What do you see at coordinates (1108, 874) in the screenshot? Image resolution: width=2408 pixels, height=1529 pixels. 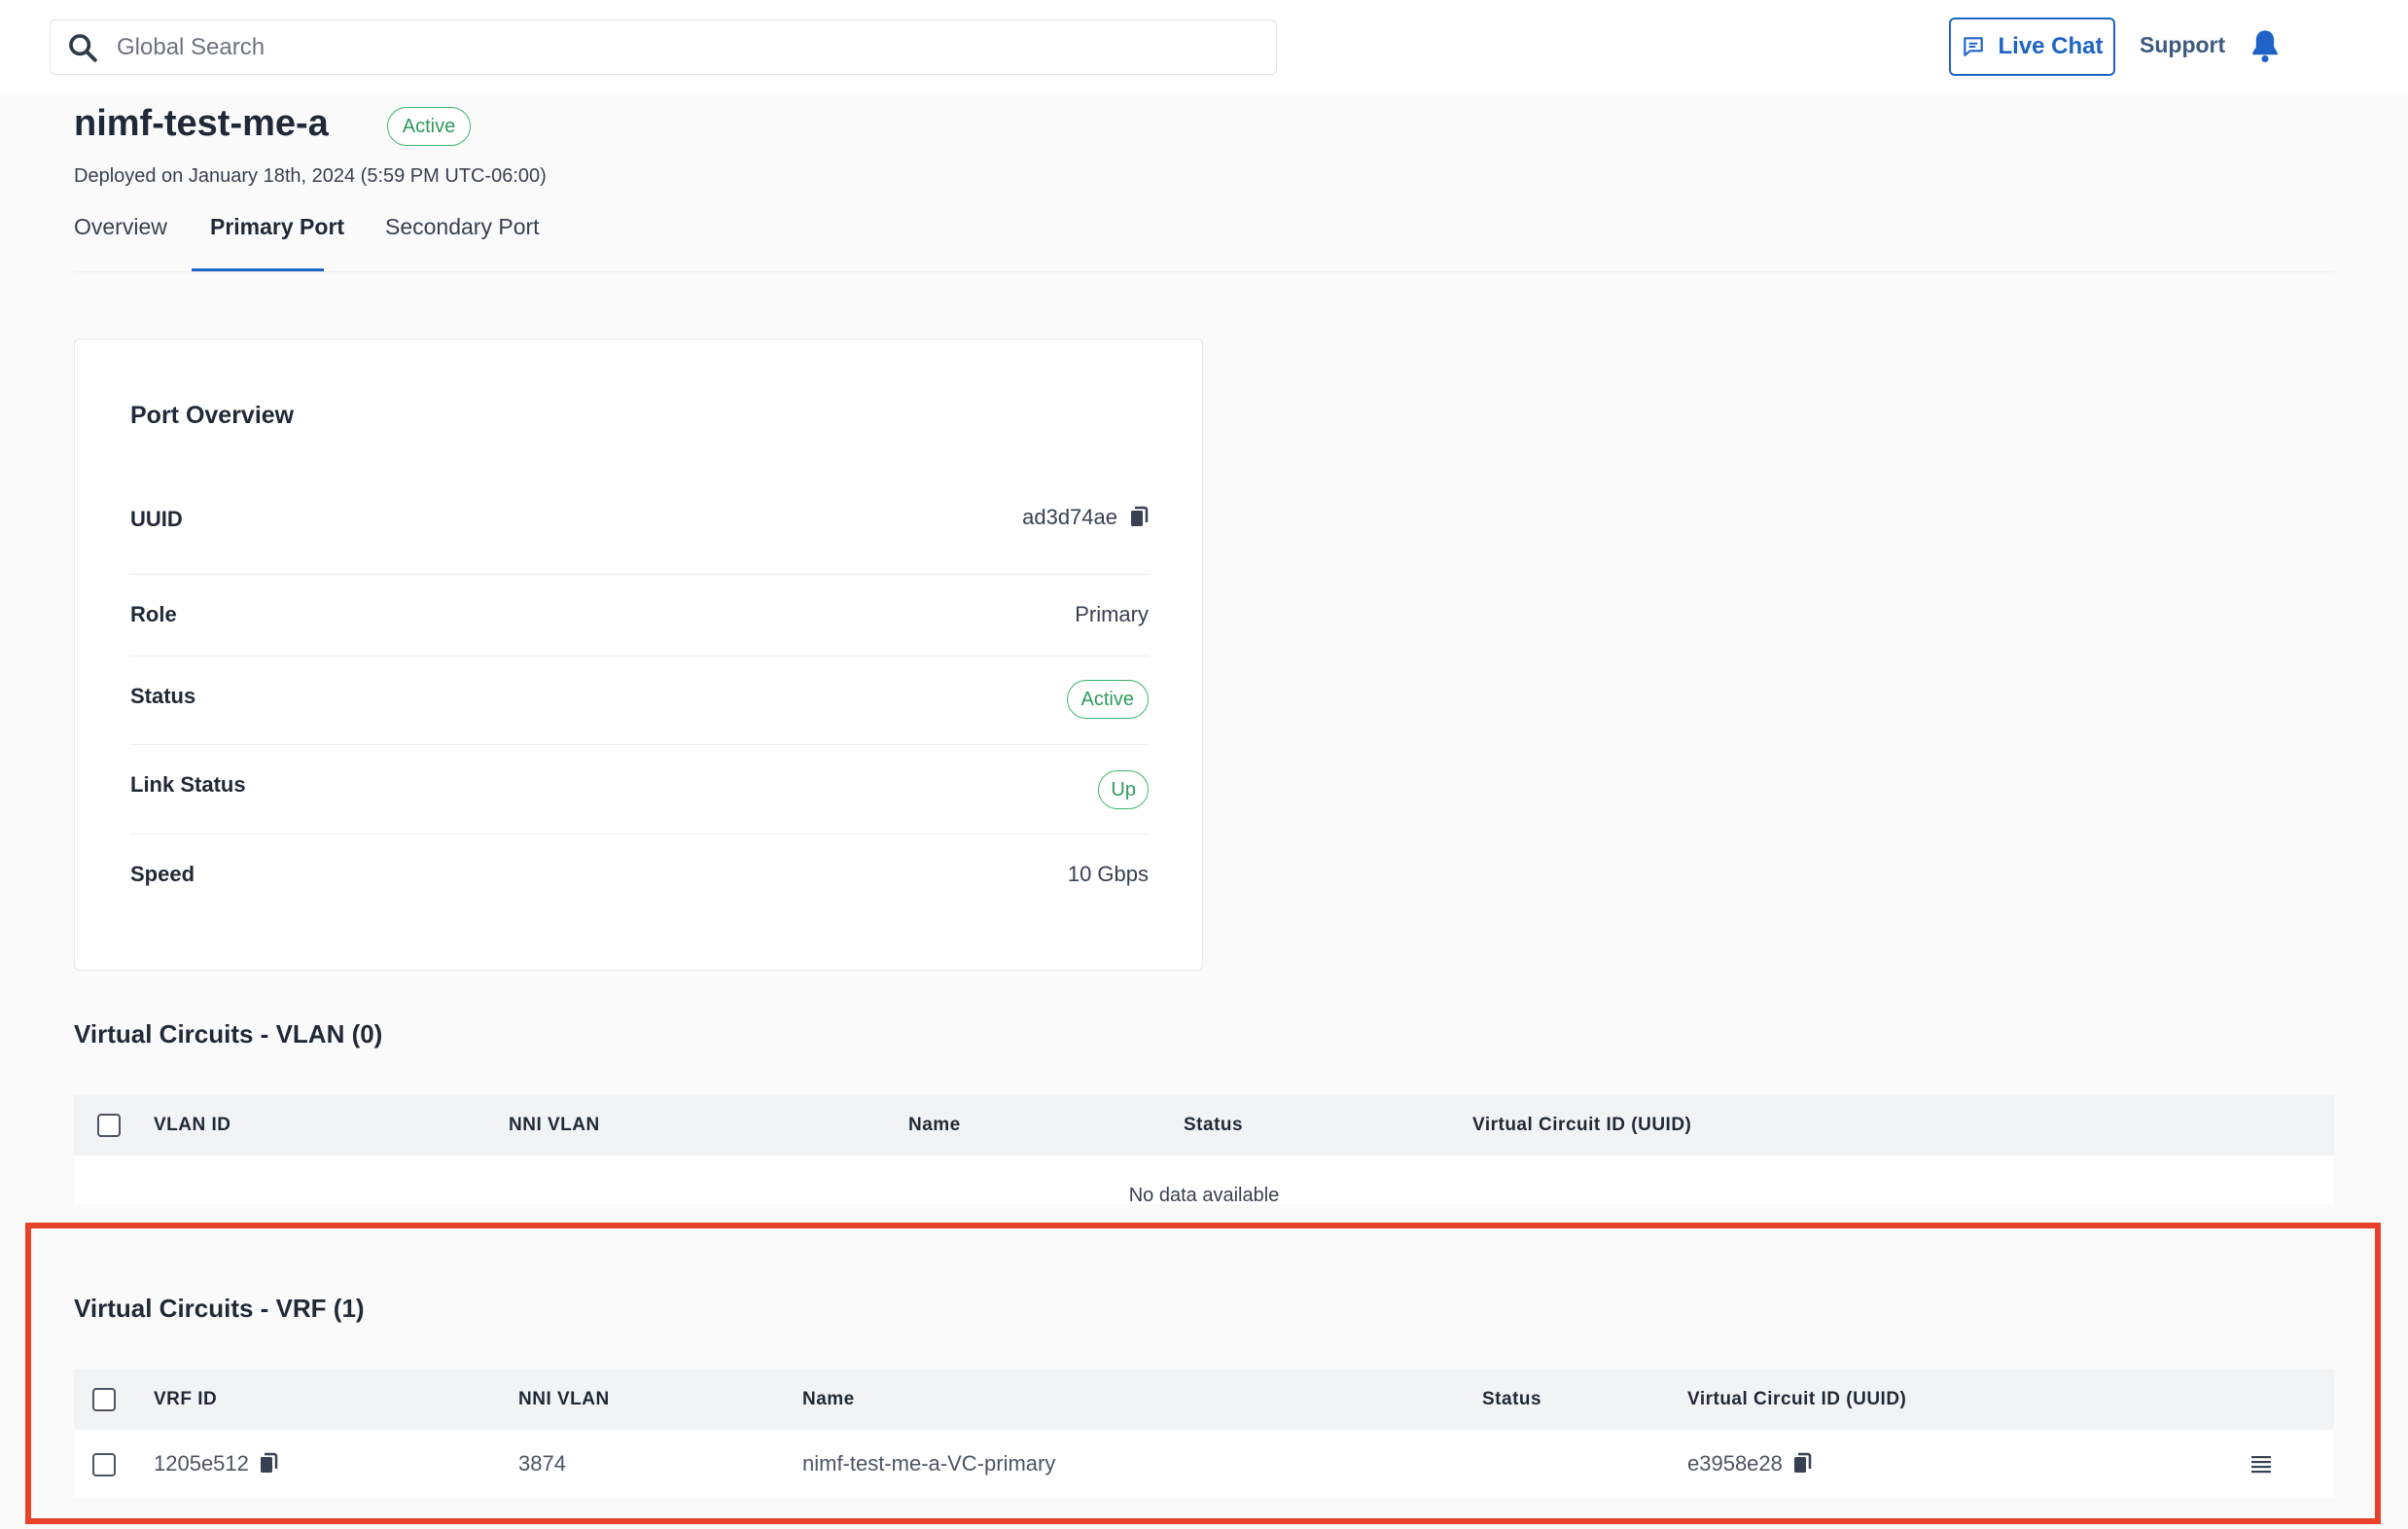 I see `speed-value: 10 Gbps` at bounding box center [1108, 874].